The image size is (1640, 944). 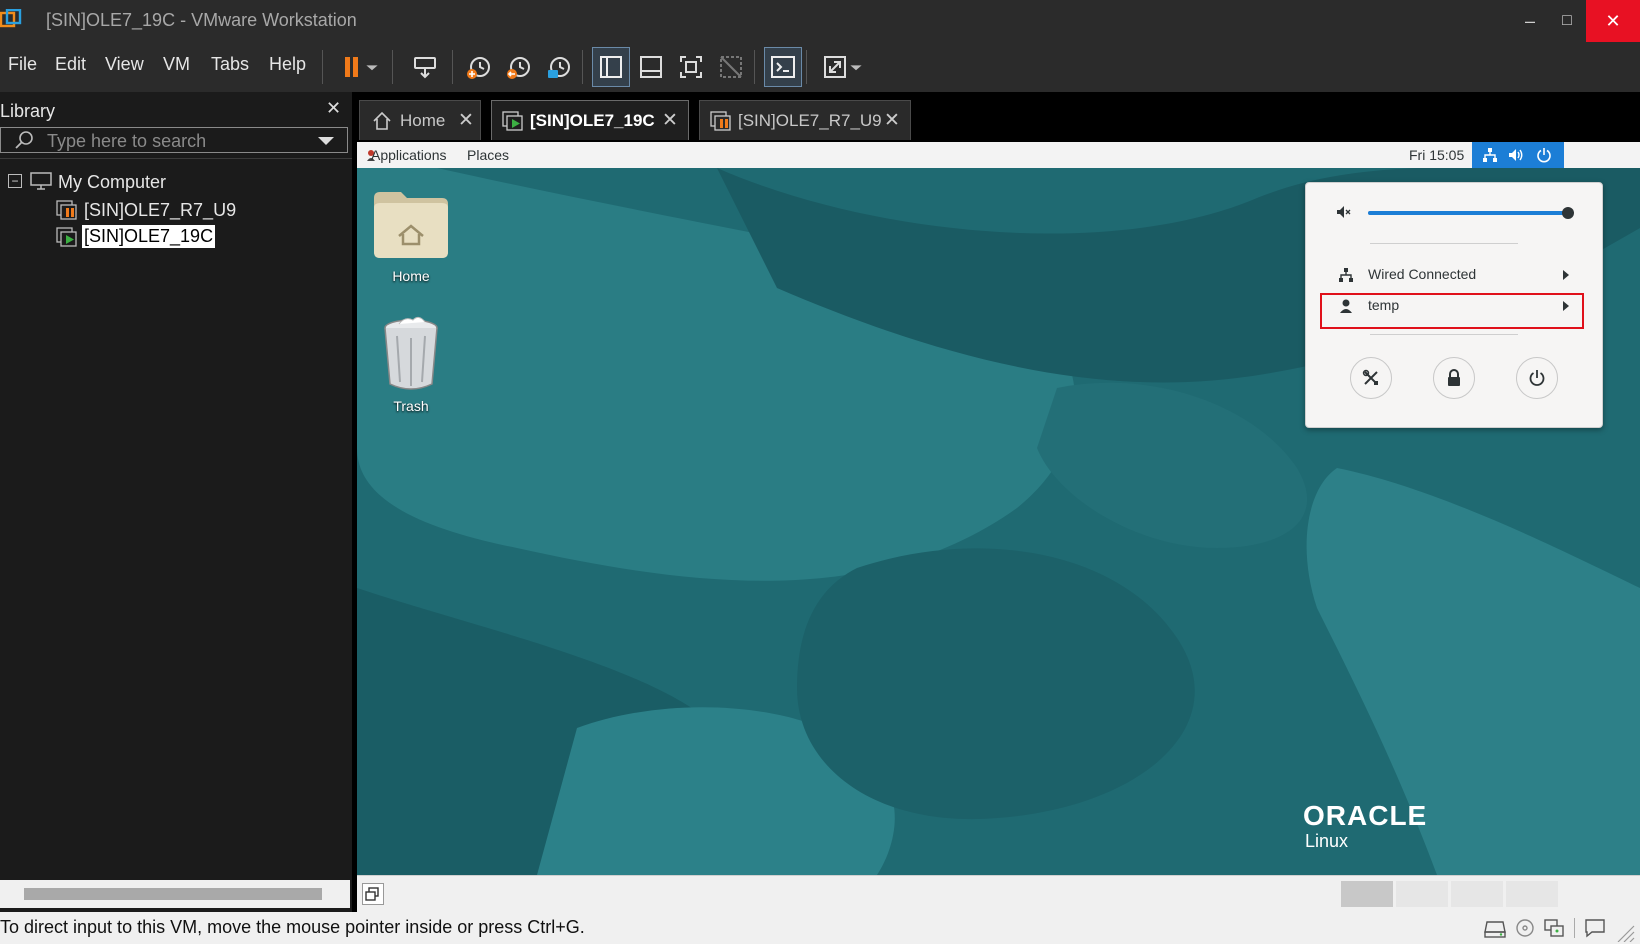 What do you see at coordinates (1530, 21) in the screenshot?
I see `minimize-button: –` at bounding box center [1530, 21].